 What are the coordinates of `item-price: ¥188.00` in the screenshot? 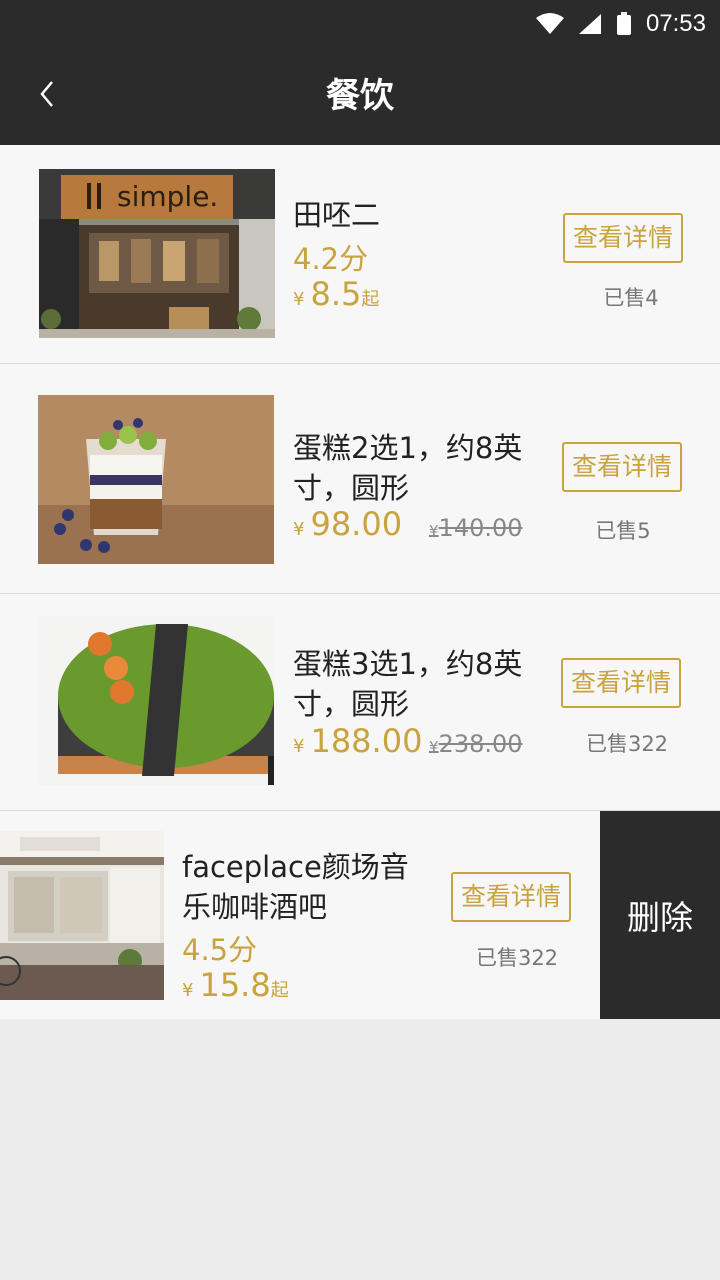 It's located at (357, 741).